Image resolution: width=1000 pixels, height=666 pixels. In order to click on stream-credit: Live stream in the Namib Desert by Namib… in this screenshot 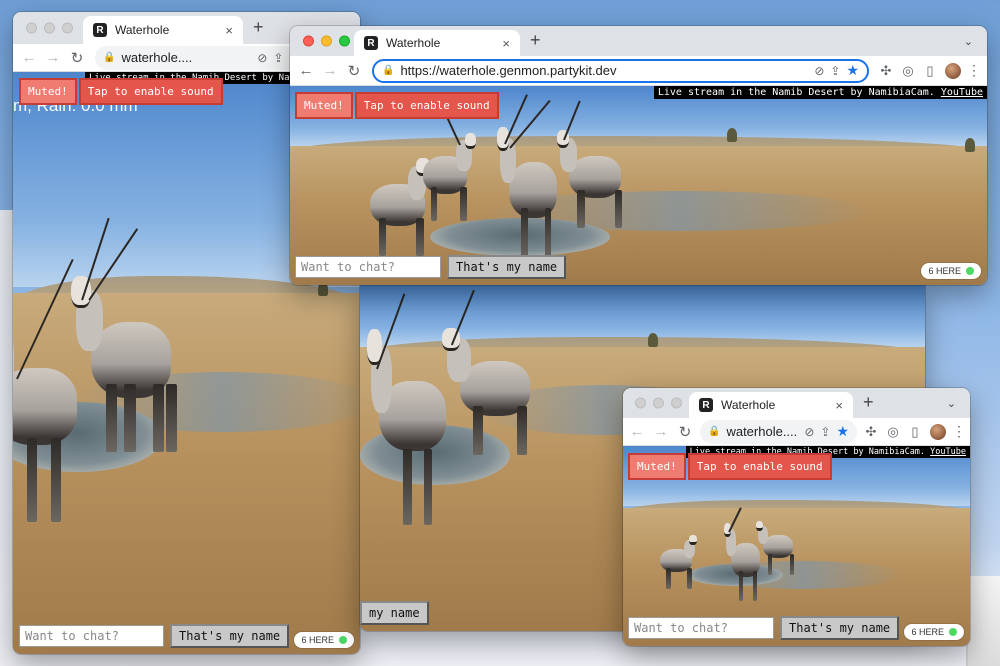, I will do `click(820, 92)`.